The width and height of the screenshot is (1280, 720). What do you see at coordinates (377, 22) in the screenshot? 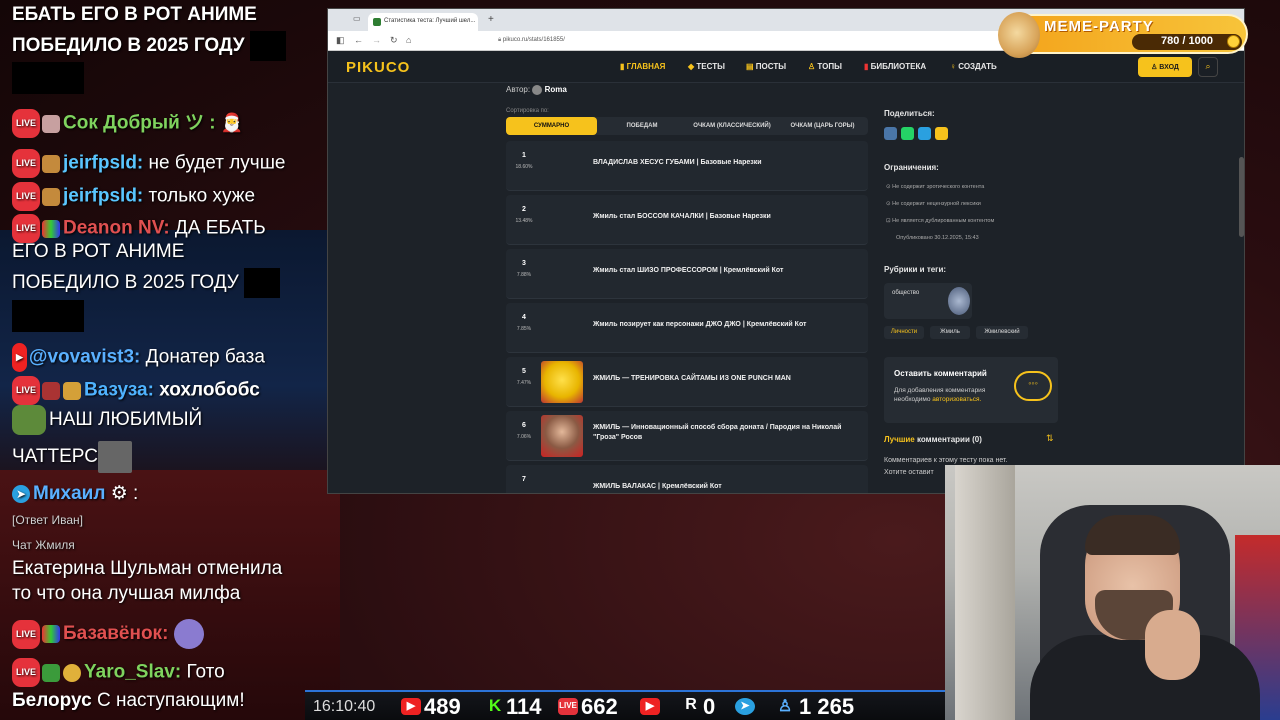
I see `favicon-icon` at bounding box center [377, 22].